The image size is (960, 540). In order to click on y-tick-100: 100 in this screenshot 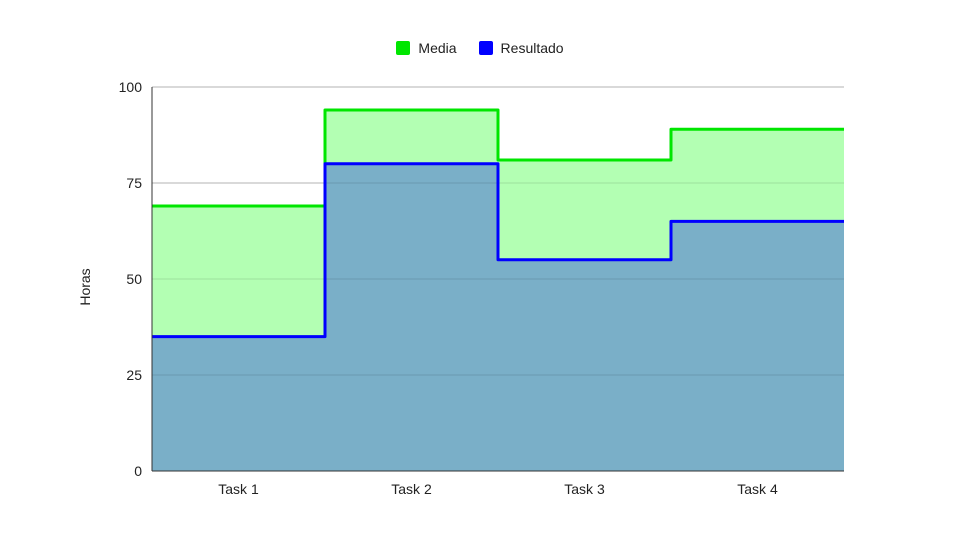, I will do `click(131, 87)`.